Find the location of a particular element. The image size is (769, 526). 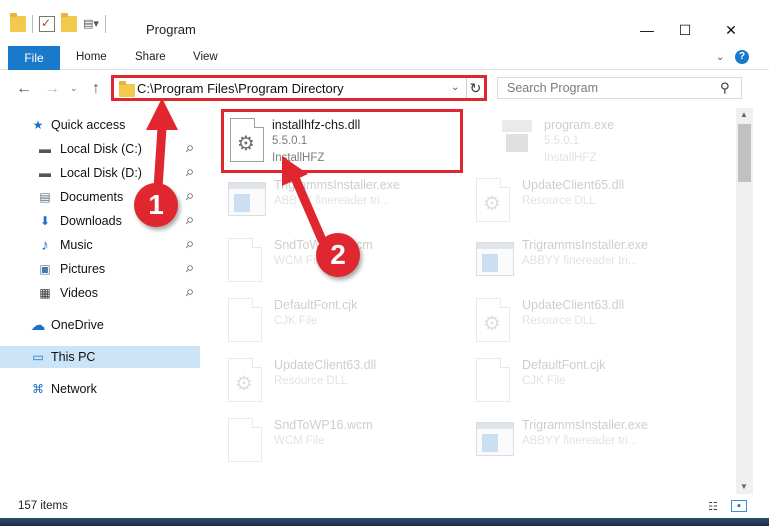

sidebar-item-quick-access: ★ Quick access is located at coordinates (100, 125).